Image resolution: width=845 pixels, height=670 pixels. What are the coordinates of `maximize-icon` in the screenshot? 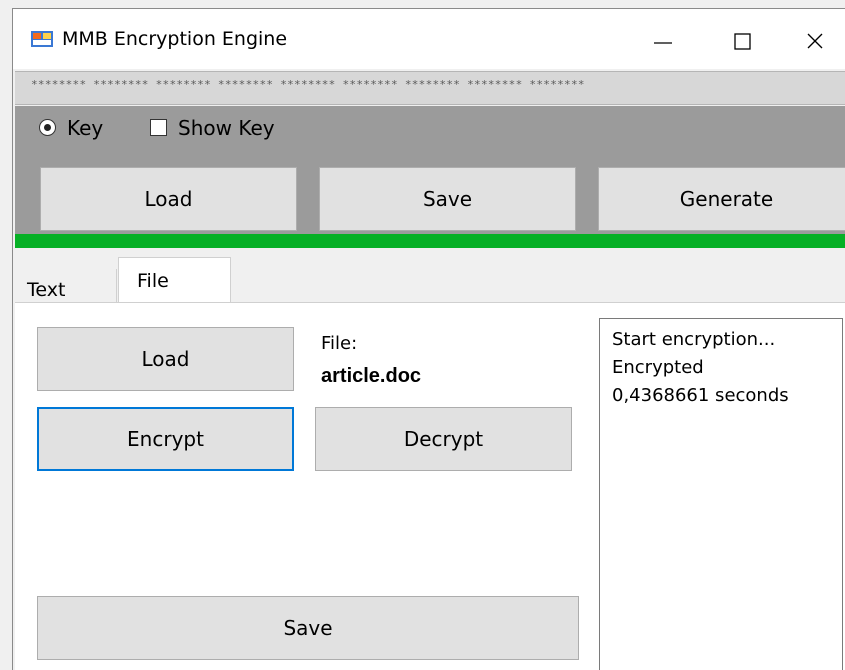 It's located at (742, 41).